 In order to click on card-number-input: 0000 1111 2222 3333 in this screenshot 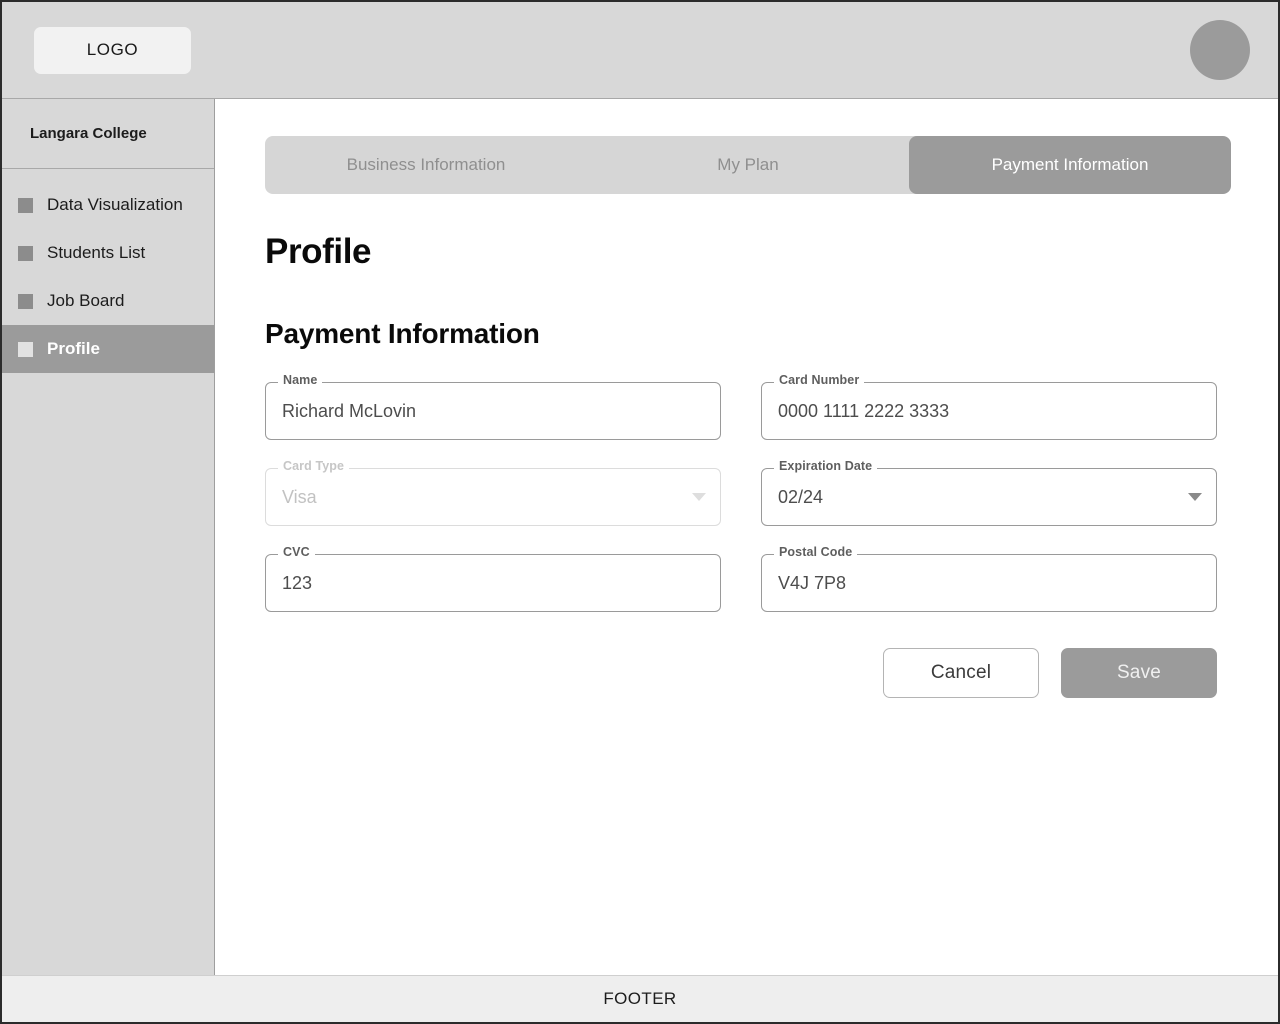, I will do `click(989, 411)`.